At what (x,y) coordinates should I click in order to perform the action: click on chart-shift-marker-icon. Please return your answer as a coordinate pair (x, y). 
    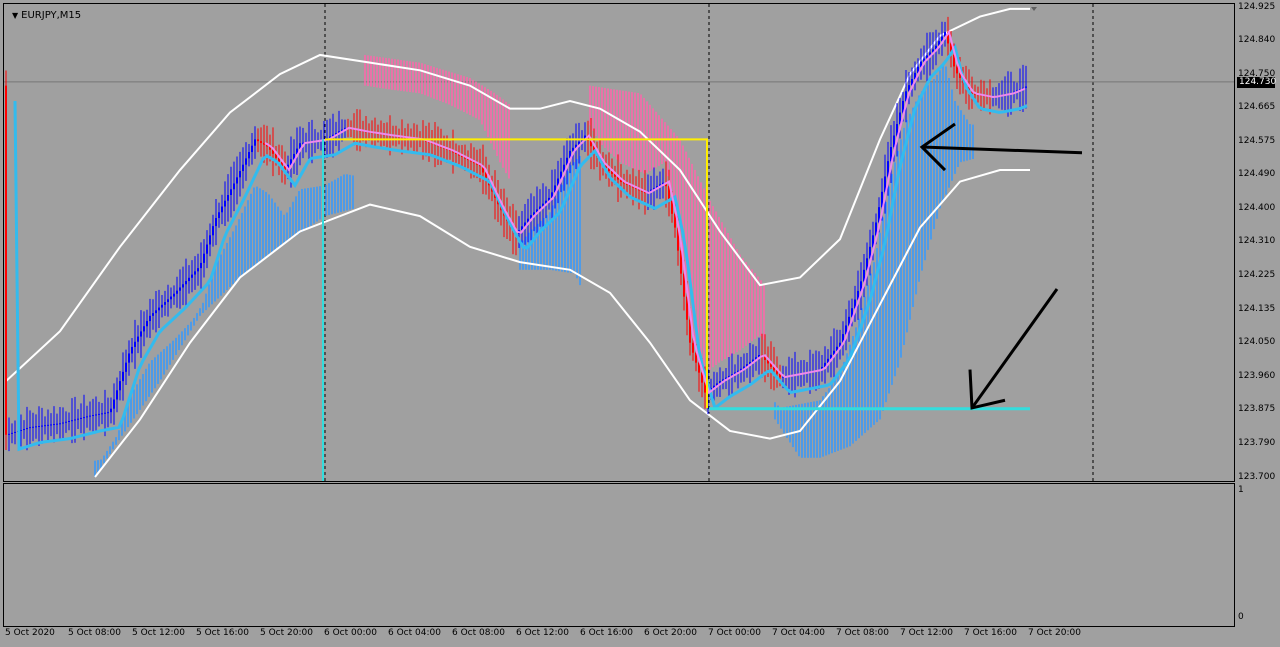
    Looking at the image, I should click on (1034, 9).